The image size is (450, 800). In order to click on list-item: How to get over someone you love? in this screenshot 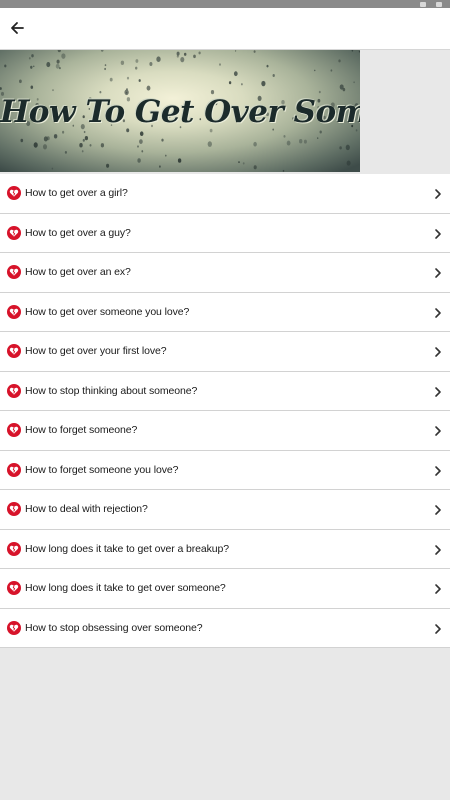, I will do `click(225, 312)`.